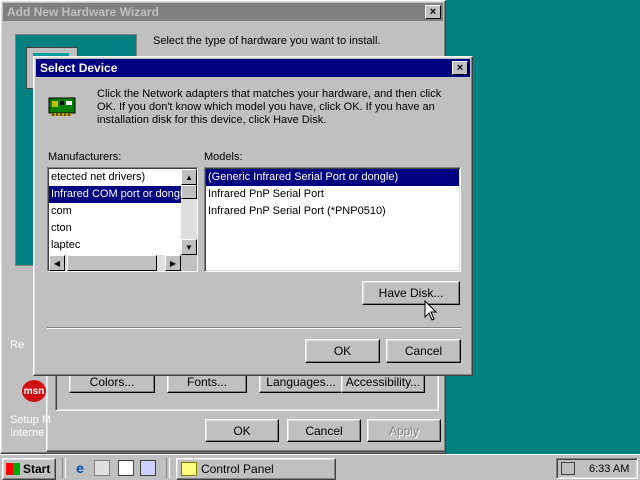  Describe the element at coordinates (189, 192) in the screenshot. I see `scroll-thumb` at that location.